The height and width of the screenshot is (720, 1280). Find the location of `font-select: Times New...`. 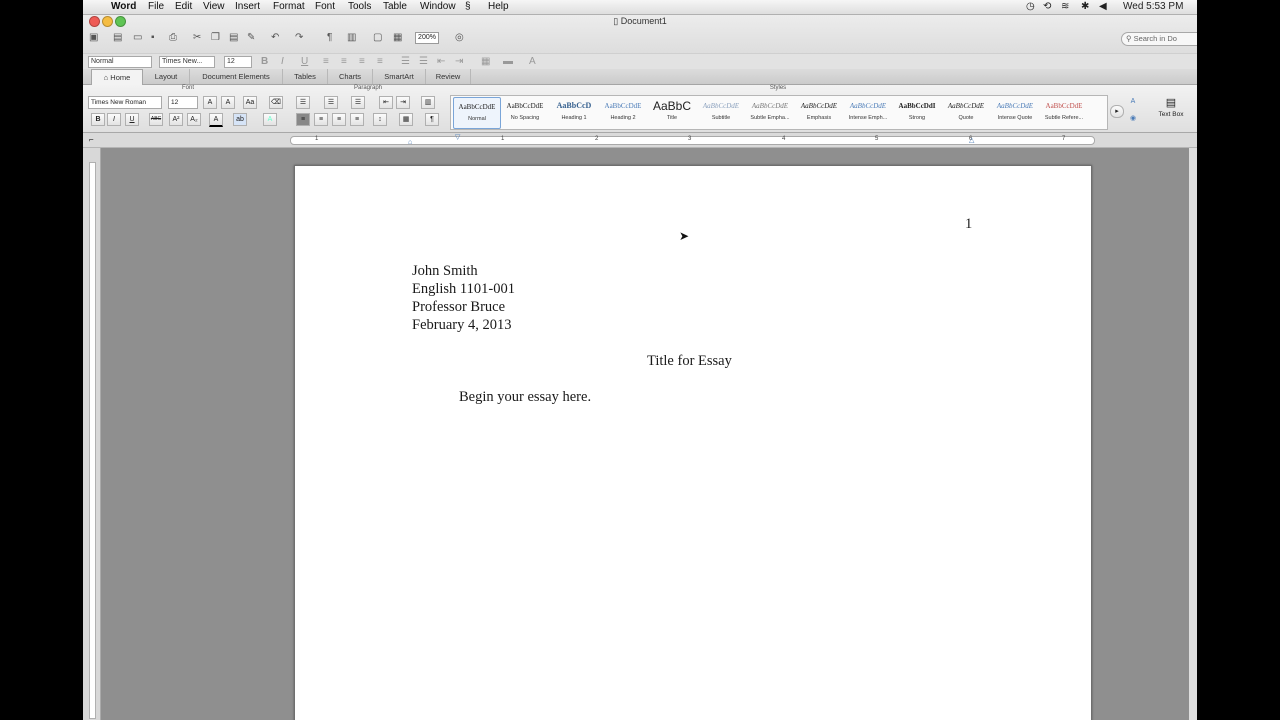

font-select: Times New... is located at coordinates (187, 62).